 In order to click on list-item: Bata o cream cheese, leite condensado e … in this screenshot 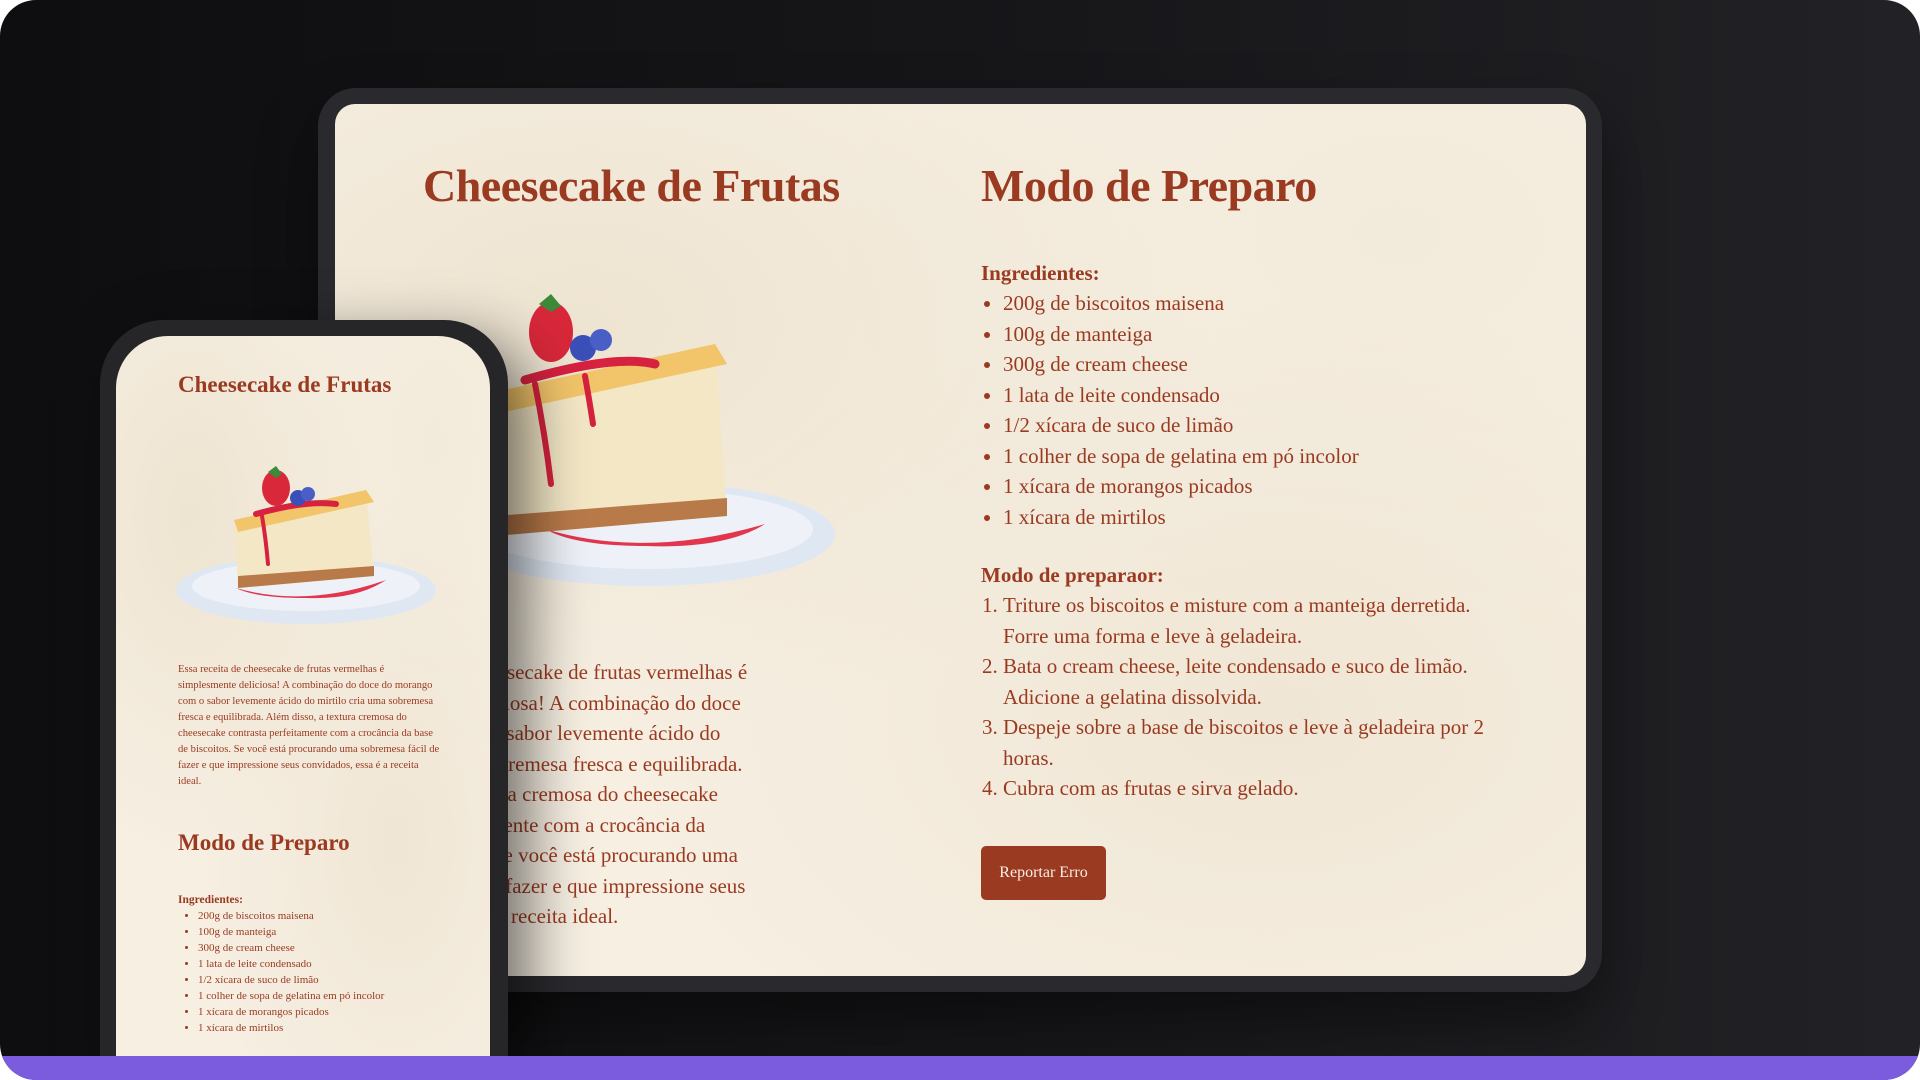, I will do `click(1252, 681)`.